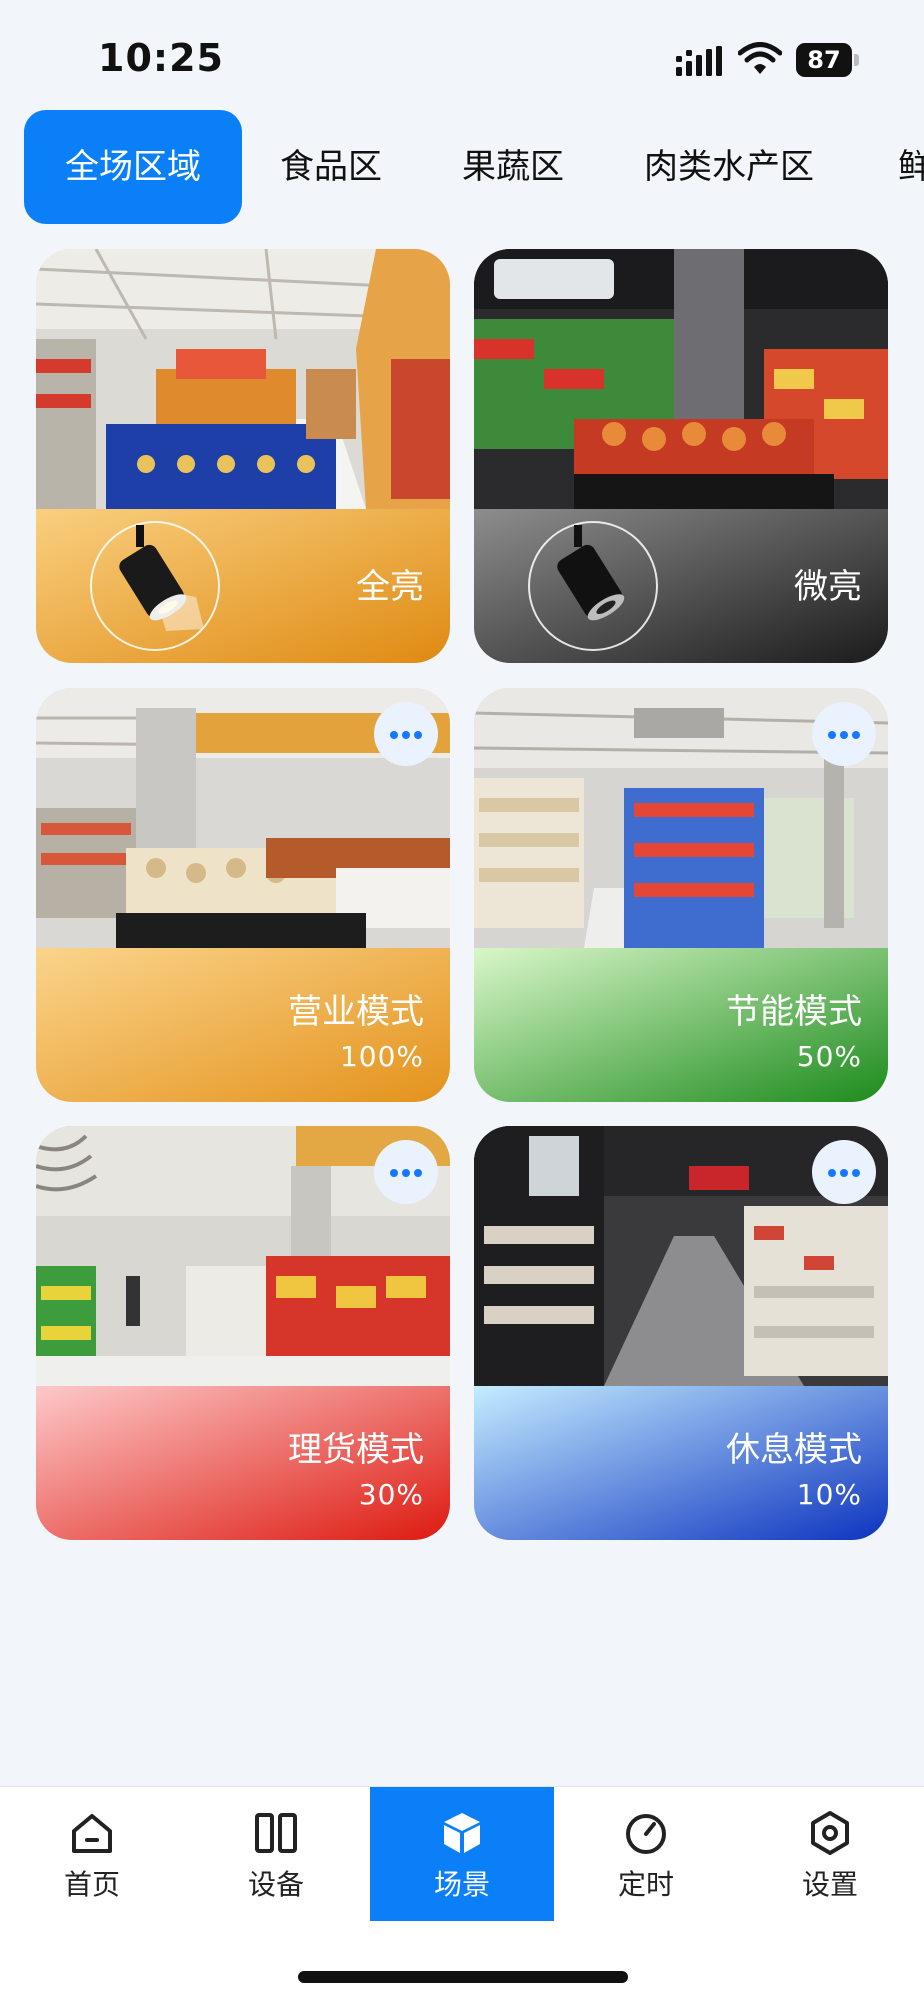  Describe the element at coordinates (390, 587) in the screenshot. I see `scene-name: 全亮` at that location.